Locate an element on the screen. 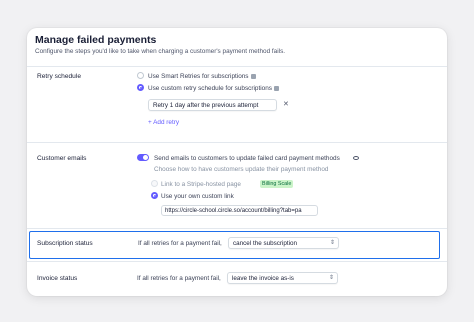  billing-scale-badge: Billing Scale is located at coordinates (277, 184).